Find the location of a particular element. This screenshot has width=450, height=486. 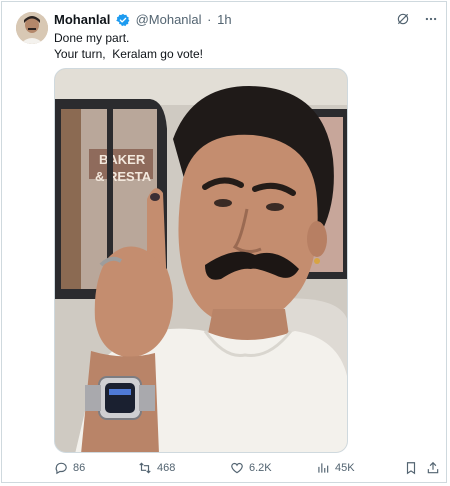

action-bar: 86 468 6.2K 45K is located at coordinates (248, 469).